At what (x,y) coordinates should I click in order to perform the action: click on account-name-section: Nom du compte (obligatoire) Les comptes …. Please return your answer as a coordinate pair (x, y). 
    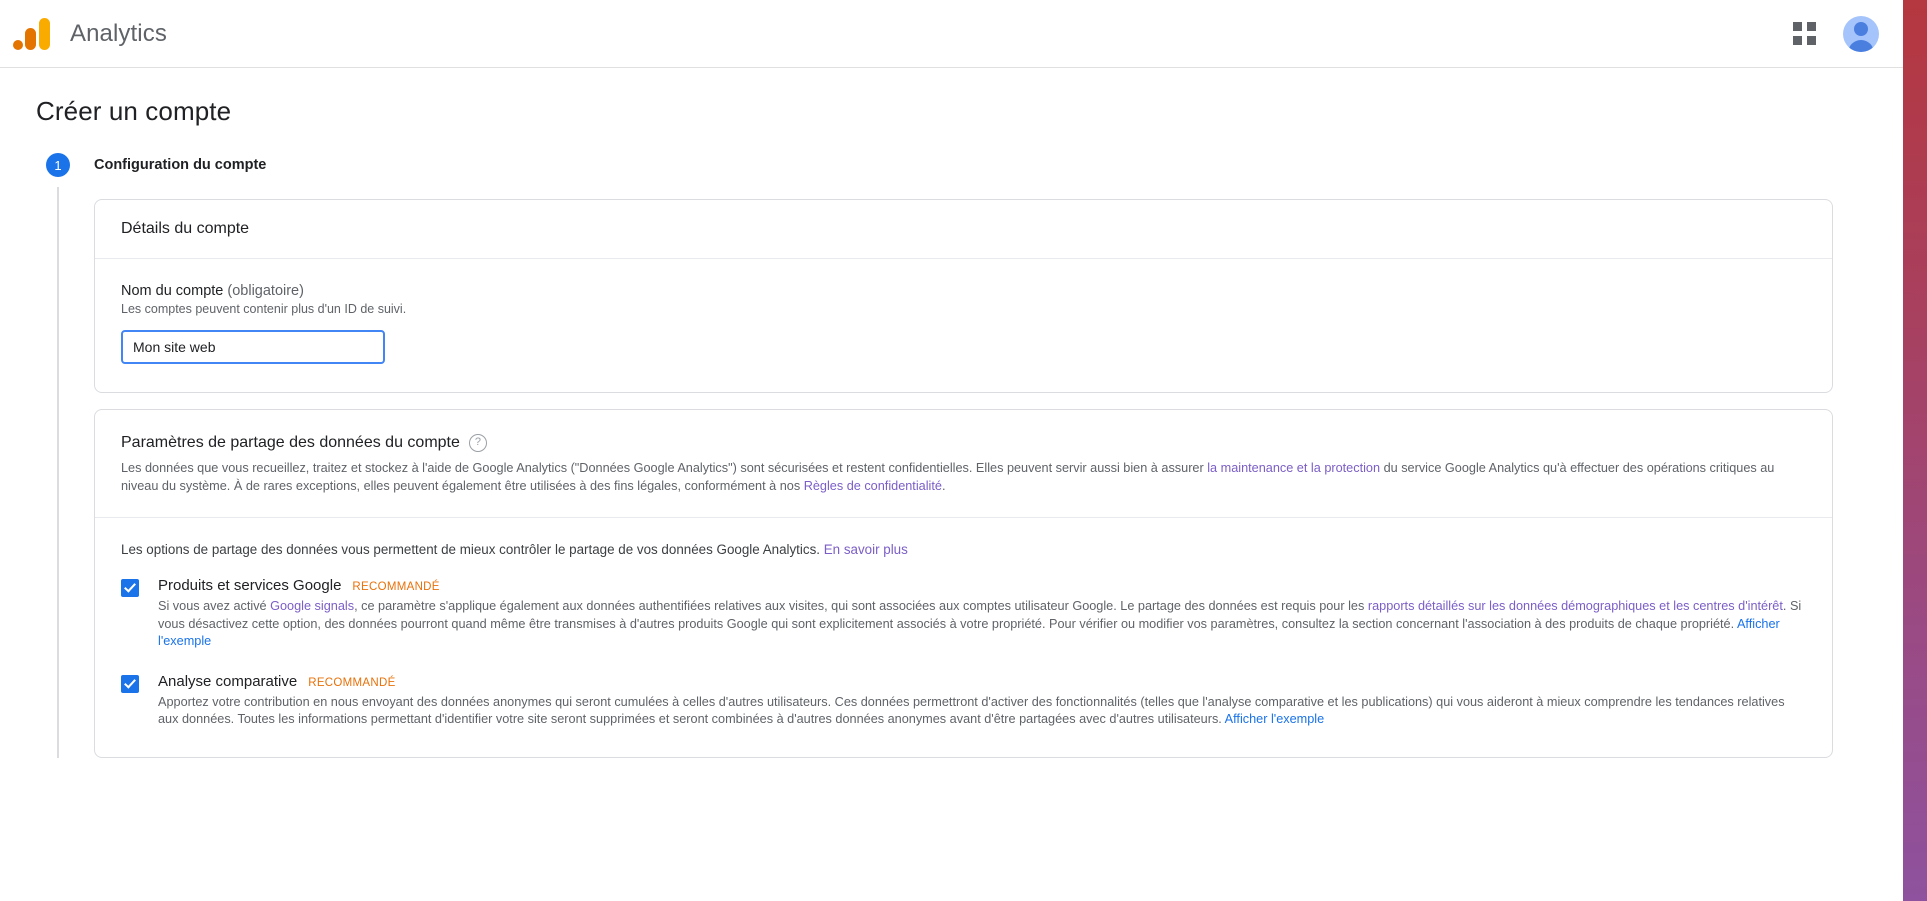
    Looking at the image, I should click on (963, 325).